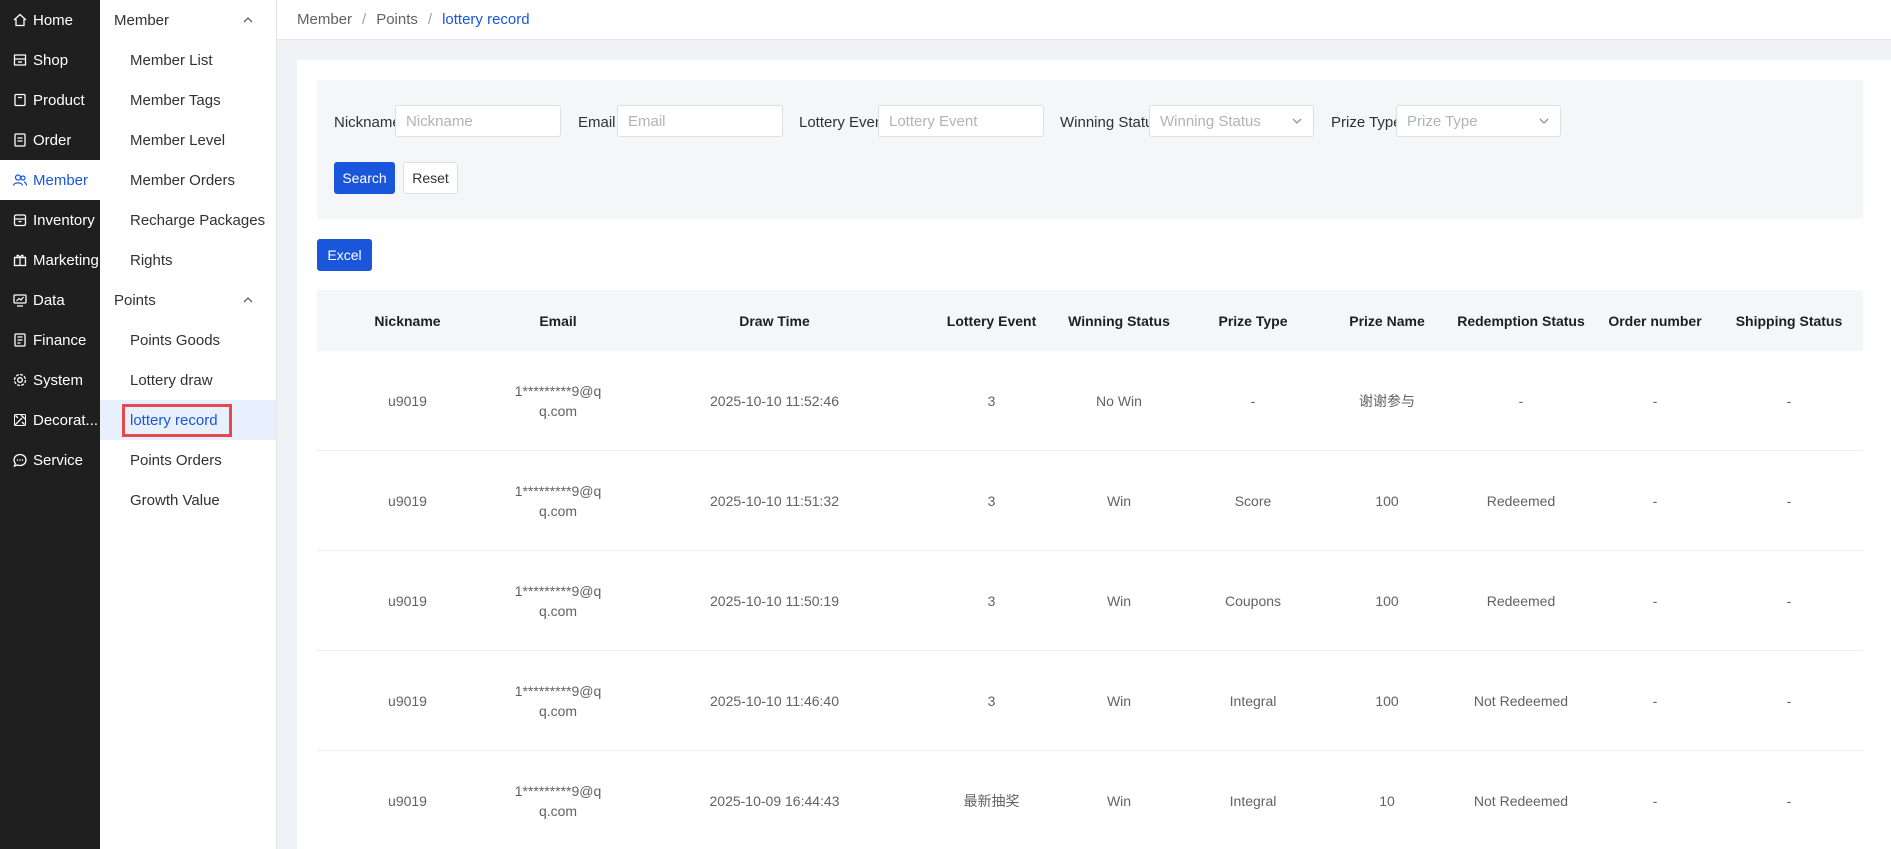 The width and height of the screenshot is (1891, 849). I want to click on nav-item-data: Data, so click(50, 300).